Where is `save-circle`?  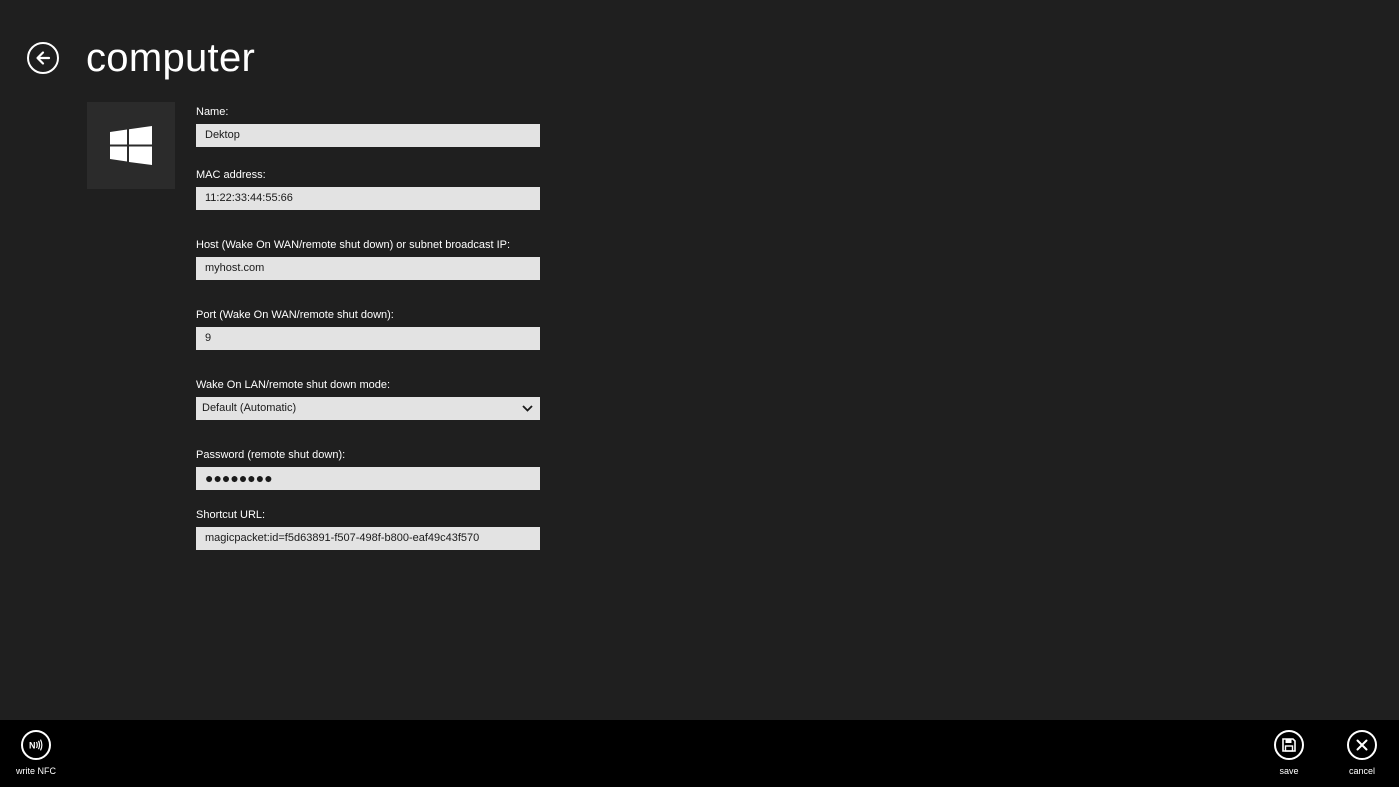 save-circle is located at coordinates (1289, 745).